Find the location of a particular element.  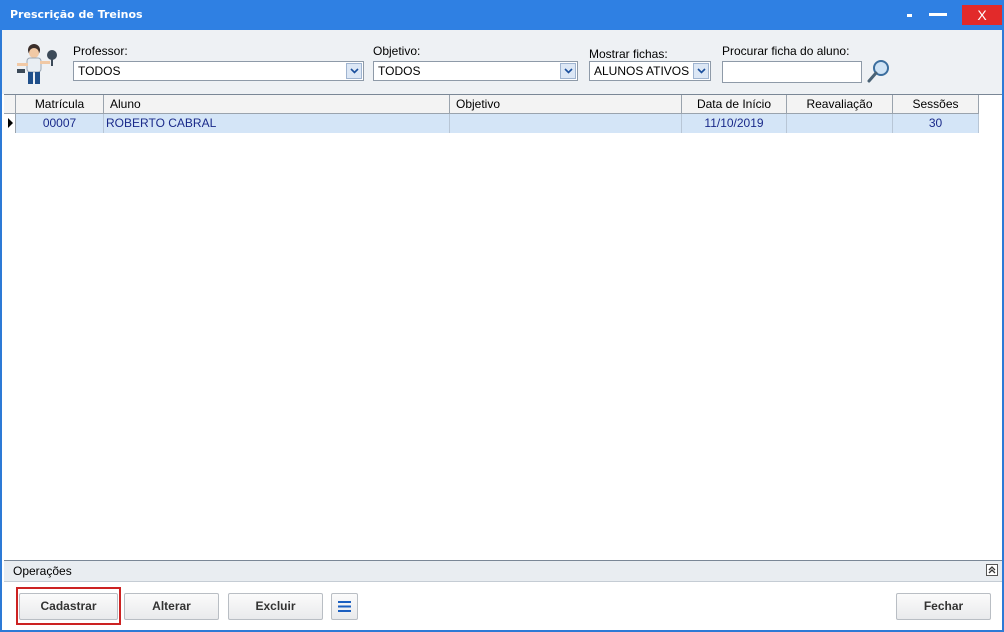

operations-header: Operações is located at coordinates (503, 571).